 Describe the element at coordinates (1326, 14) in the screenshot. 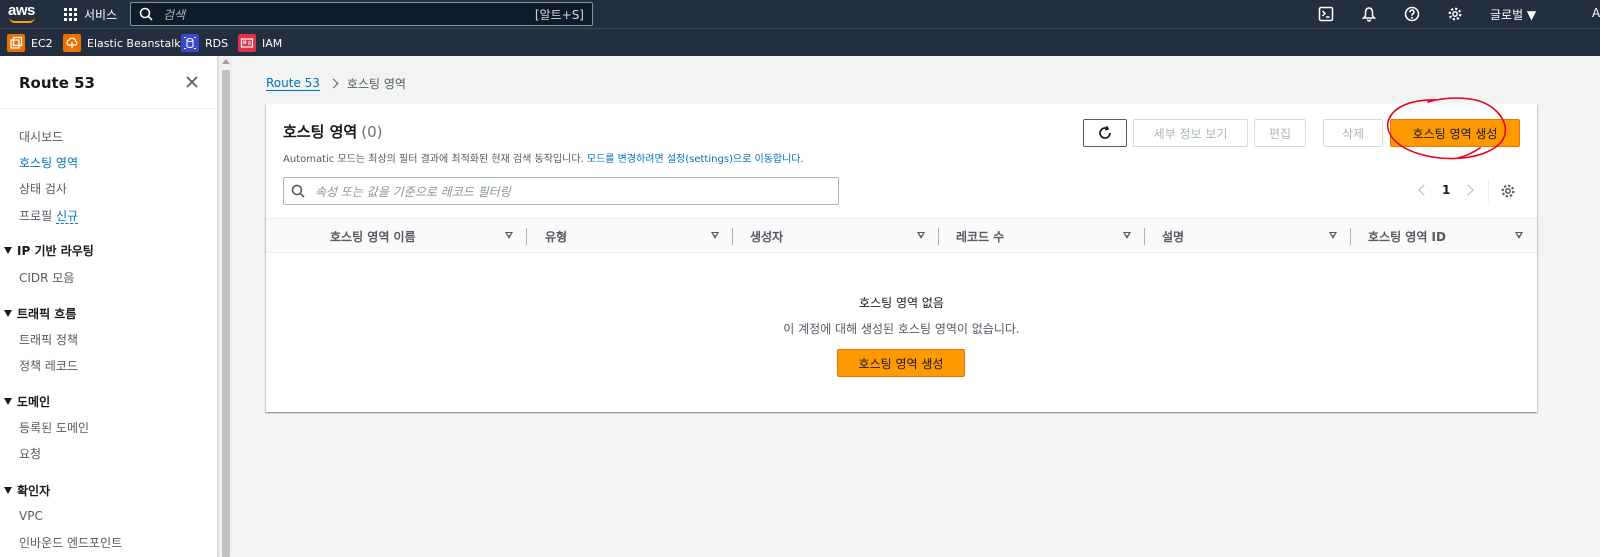

I see `cloudshell-icon` at that location.